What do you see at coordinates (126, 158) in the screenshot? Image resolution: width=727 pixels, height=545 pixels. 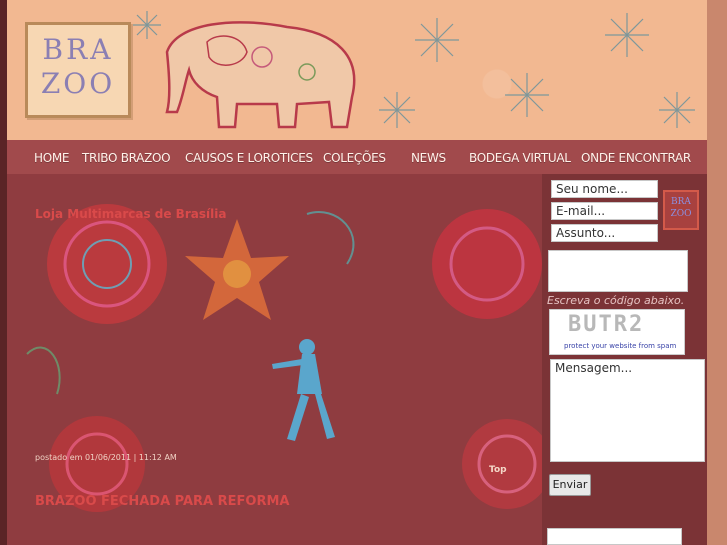 I see `nav-item-tribo-brazoo: TRIBO BRAZOO` at bounding box center [126, 158].